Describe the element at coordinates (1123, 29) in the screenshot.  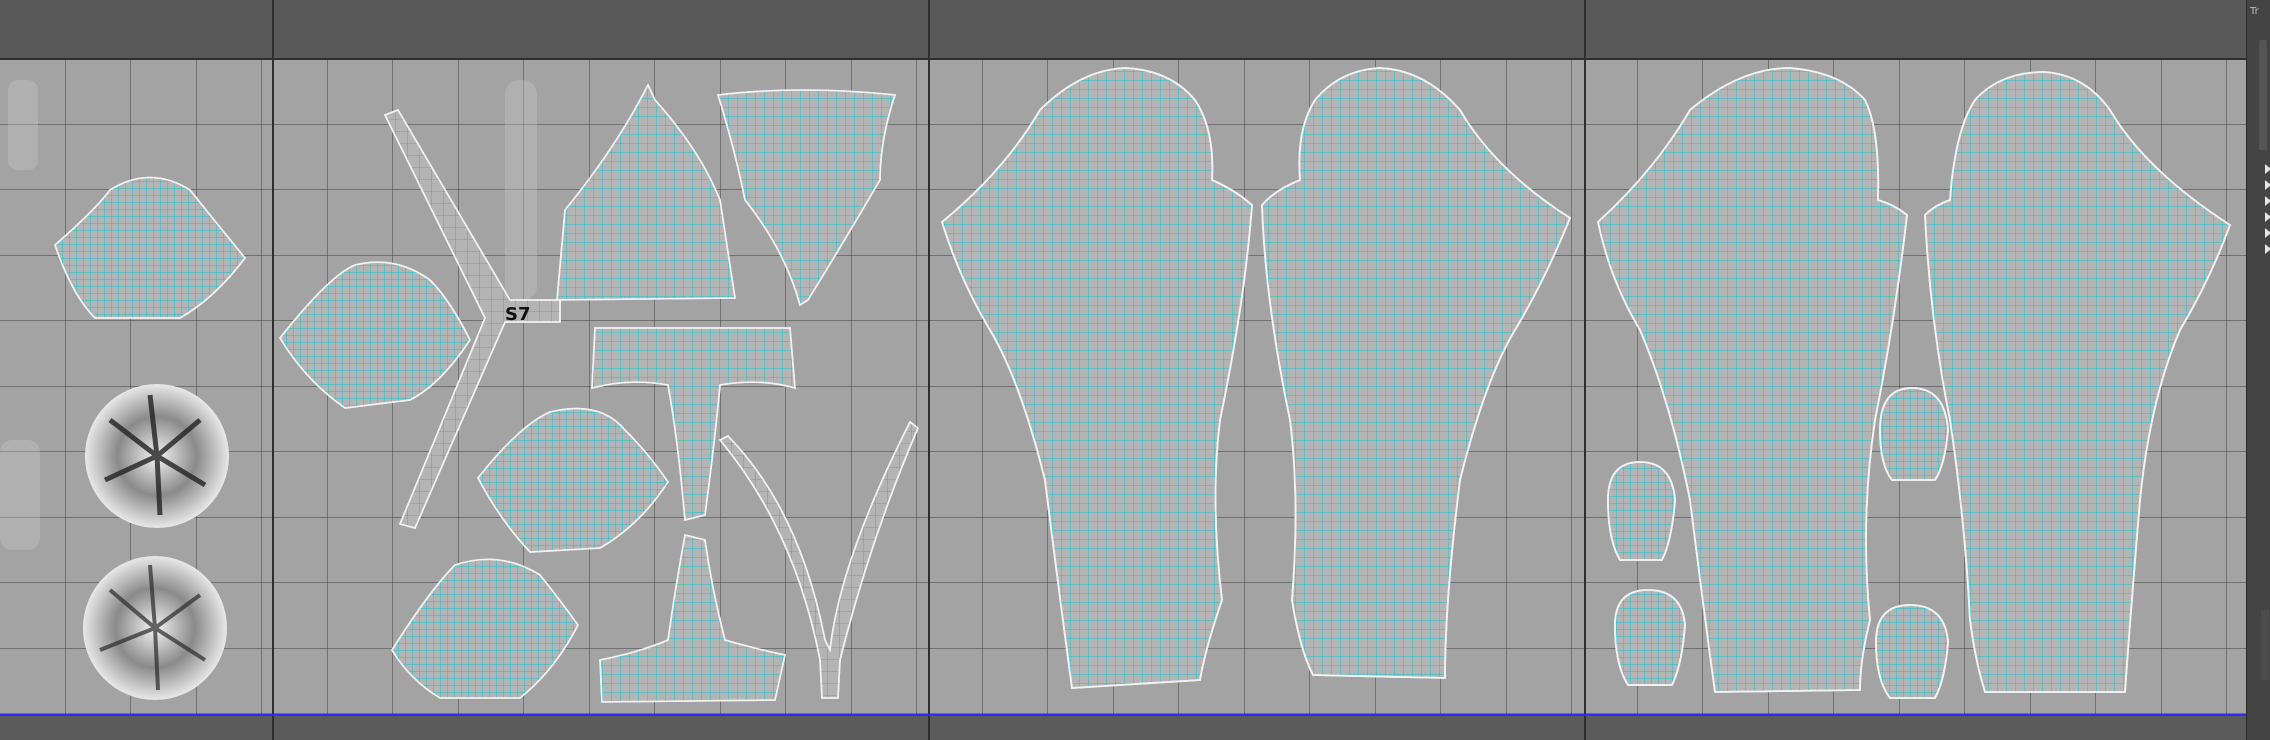
I see `uv-tile-top-strip` at that location.